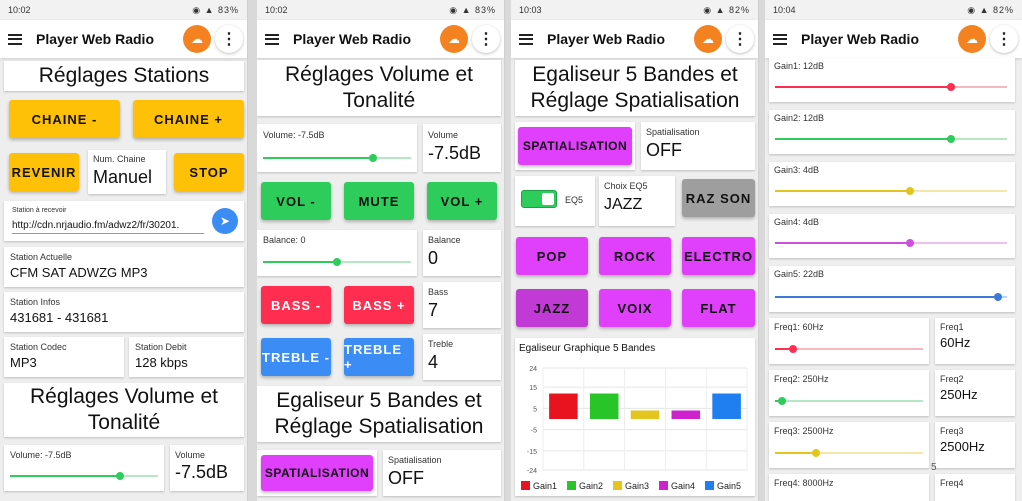 The width and height of the screenshot is (1022, 501). I want to click on page-number: 5, so click(934, 467).